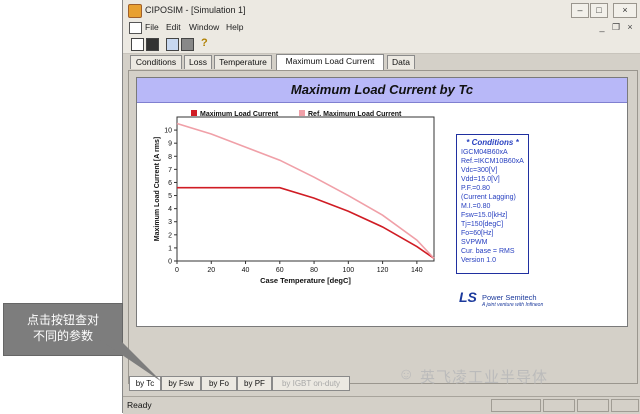  Describe the element at coordinates (599, 10) in the screenshot. I see `maximize-button: □` at that location.